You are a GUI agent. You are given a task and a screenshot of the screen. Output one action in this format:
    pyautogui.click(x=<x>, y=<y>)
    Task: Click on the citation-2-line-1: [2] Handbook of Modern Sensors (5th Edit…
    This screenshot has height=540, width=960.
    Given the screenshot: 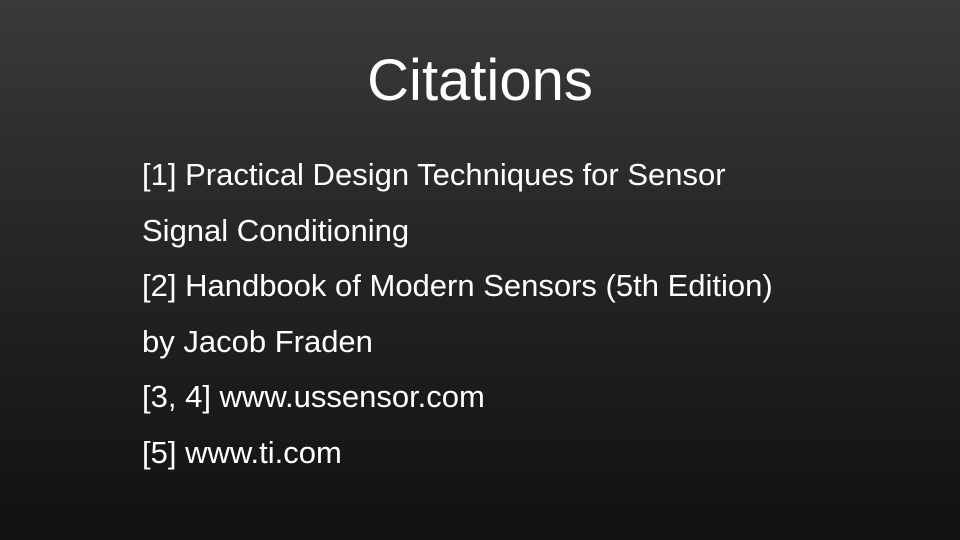 What is the action you would take?
    pyautogui.click(x=457, y=285)
    